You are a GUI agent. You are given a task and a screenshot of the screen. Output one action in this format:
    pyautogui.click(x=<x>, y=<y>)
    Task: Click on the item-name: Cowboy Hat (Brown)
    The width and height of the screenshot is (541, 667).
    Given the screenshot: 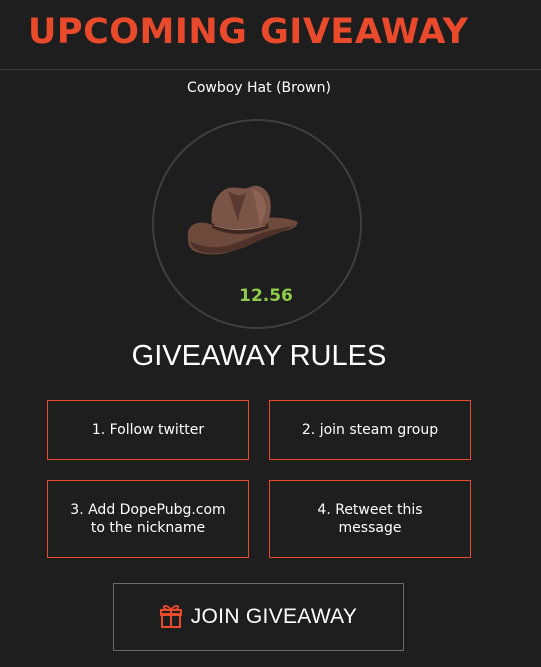 What is the action you would take?
    pyautogui.click(x=259, y=88)
    